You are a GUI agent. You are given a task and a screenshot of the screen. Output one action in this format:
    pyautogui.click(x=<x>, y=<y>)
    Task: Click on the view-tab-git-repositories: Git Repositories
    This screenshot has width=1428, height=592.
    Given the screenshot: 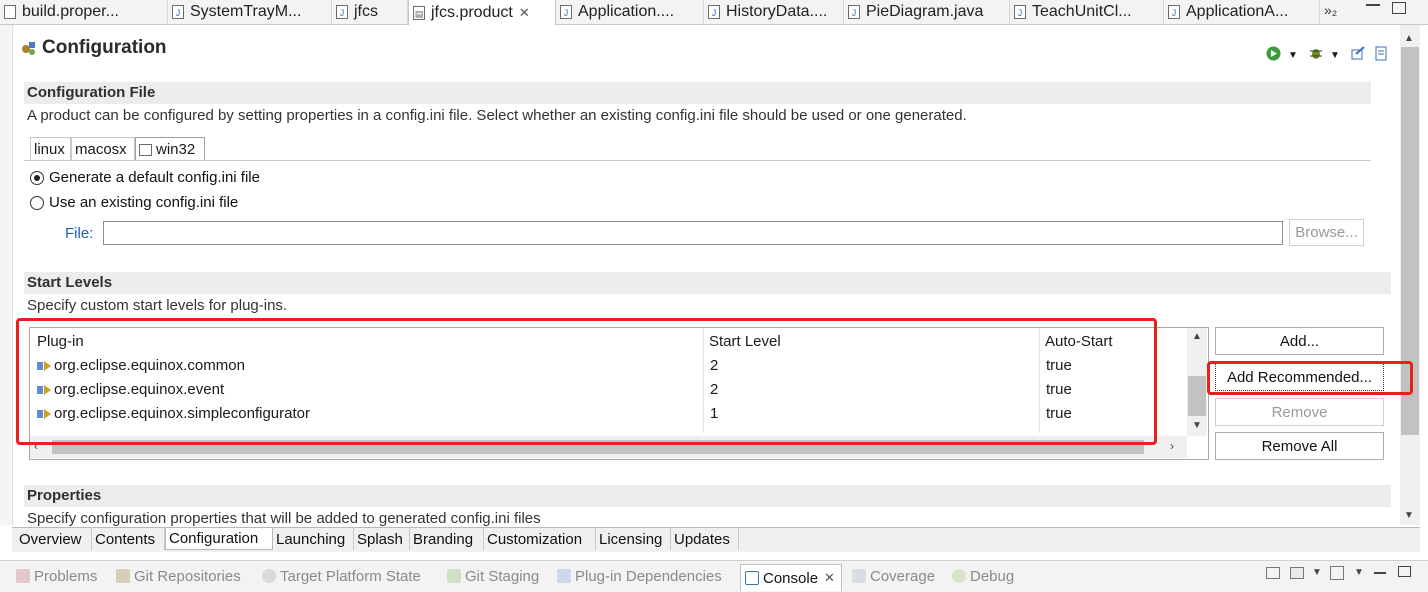 What is the action you would take?
    pyautogui.click(x=178, y=576)
    